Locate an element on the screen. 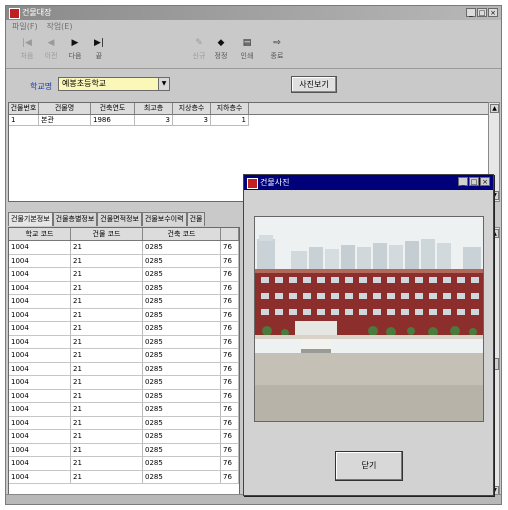  toolbar-button: ▶ 다음 is located at coordinates (75, 49).